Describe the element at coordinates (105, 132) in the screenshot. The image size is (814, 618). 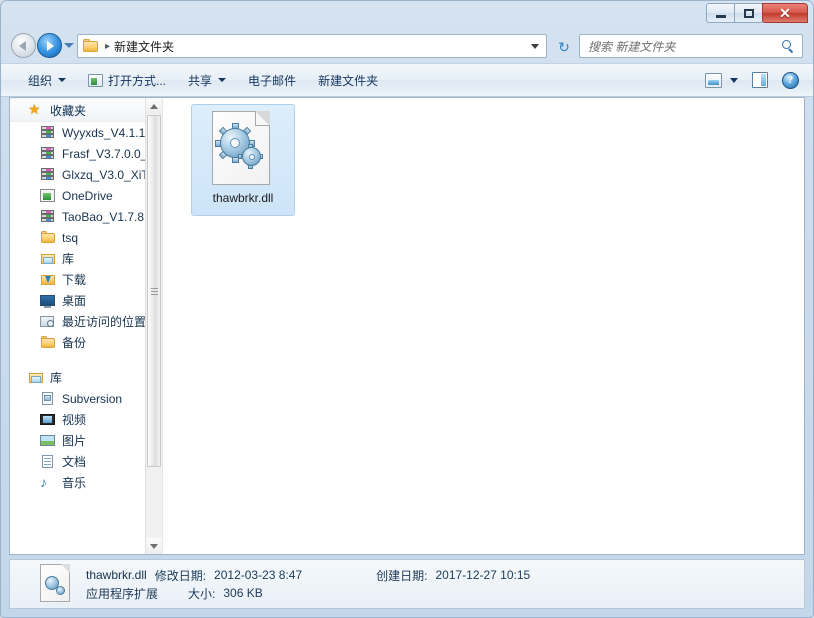
I see `sidebar-item-label: Wyyxds_V4.1.1.` at that location.